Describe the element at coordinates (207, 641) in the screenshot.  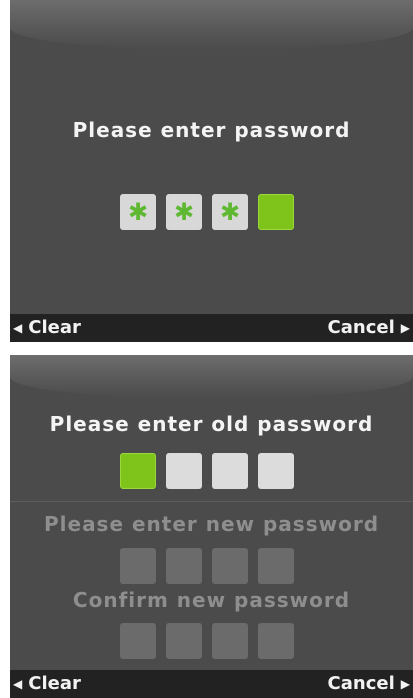
I see `confirm-password-row` at that location.